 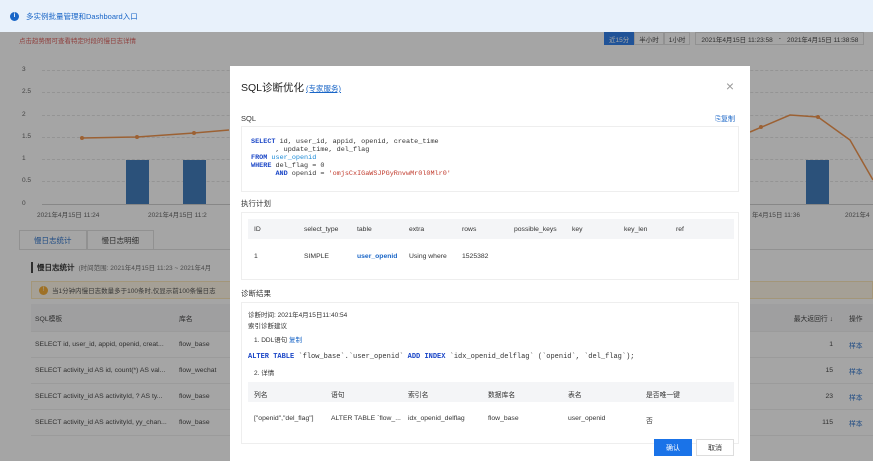 What do you see at coordinates (323, 88) in the screenshot?
I see `expert-service-link: (专家服务)` at bounding box center [323, 88].